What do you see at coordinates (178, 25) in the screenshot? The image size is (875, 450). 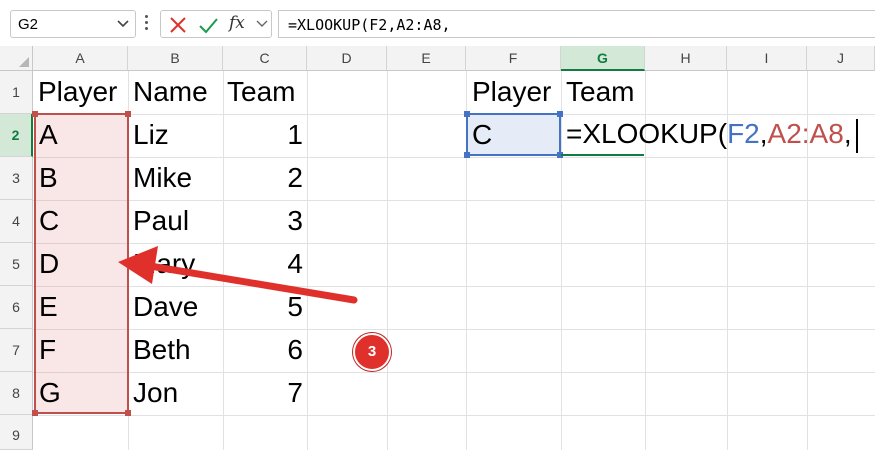 I see `cancel-icon` at bounding box center [178, 25].